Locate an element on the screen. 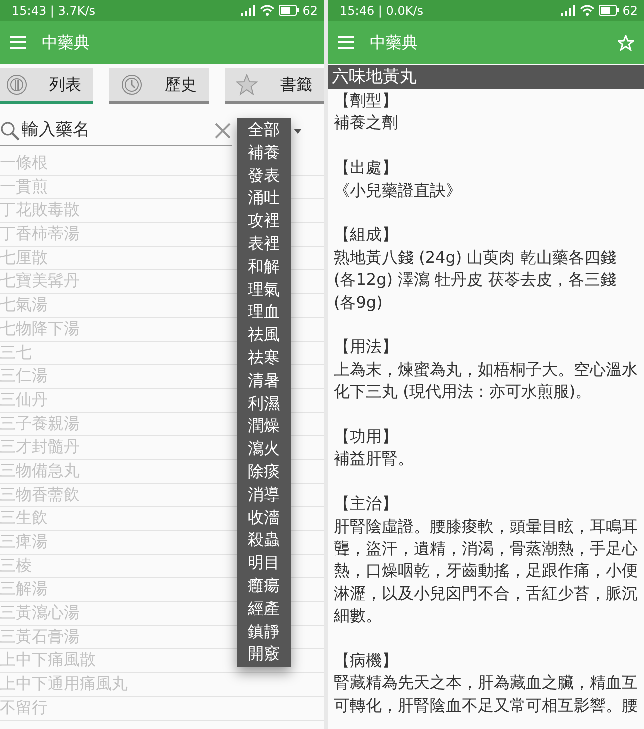 This screenshot has height=729, width=644. search-field: 輸入藥名 is located at coordinates (110, 131).